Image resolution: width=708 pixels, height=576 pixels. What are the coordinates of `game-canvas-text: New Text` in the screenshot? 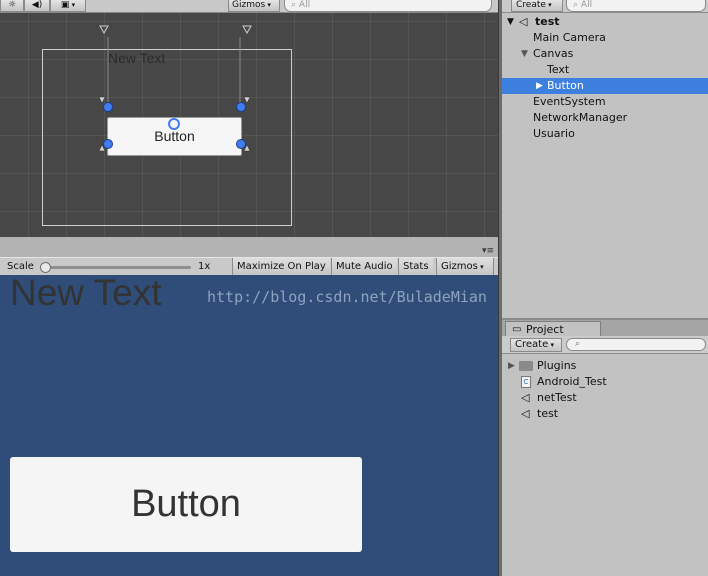 It's located at (86, 294).